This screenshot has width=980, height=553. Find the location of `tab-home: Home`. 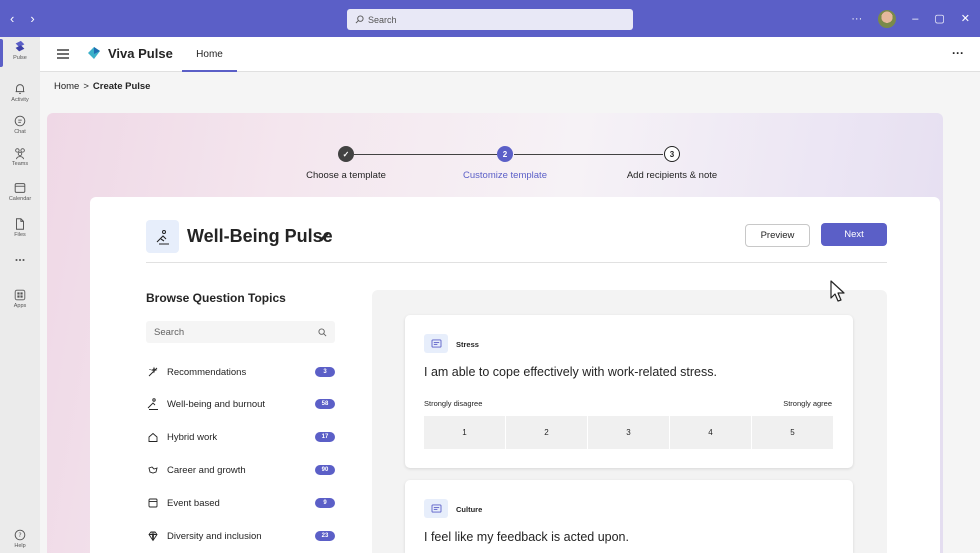

tab-home: Home is located at coordinates (209, 54).